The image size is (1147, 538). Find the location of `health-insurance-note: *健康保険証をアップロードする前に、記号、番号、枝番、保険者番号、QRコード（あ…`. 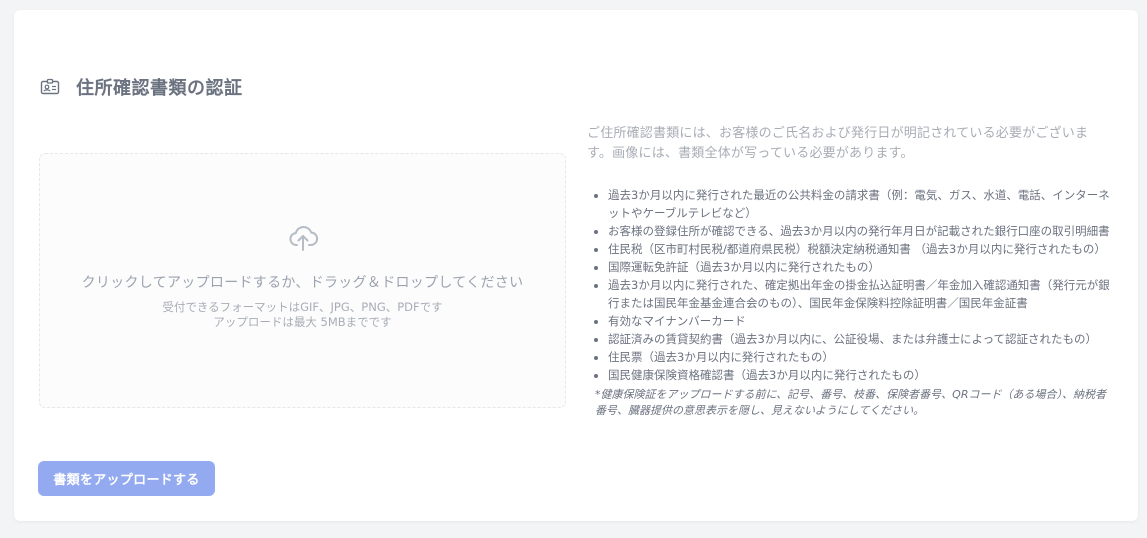

health-insurance-note: *健康保険証をアップロードする前に、記号、番号、枝番、保険者番号、QRコード（あ… is located at coordinates (850, 402).